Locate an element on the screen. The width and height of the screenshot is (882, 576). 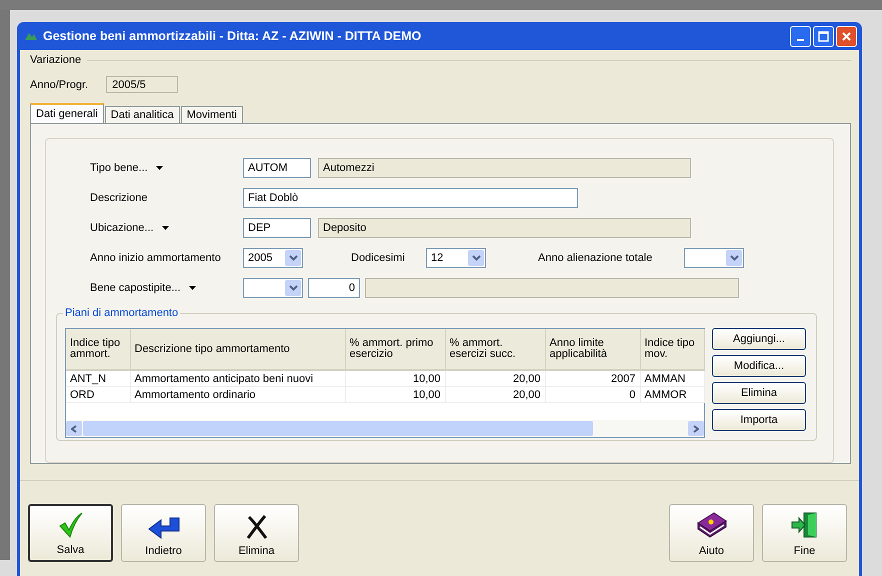
toolbar-button: Aiuto is located at coordinates (711, 533).